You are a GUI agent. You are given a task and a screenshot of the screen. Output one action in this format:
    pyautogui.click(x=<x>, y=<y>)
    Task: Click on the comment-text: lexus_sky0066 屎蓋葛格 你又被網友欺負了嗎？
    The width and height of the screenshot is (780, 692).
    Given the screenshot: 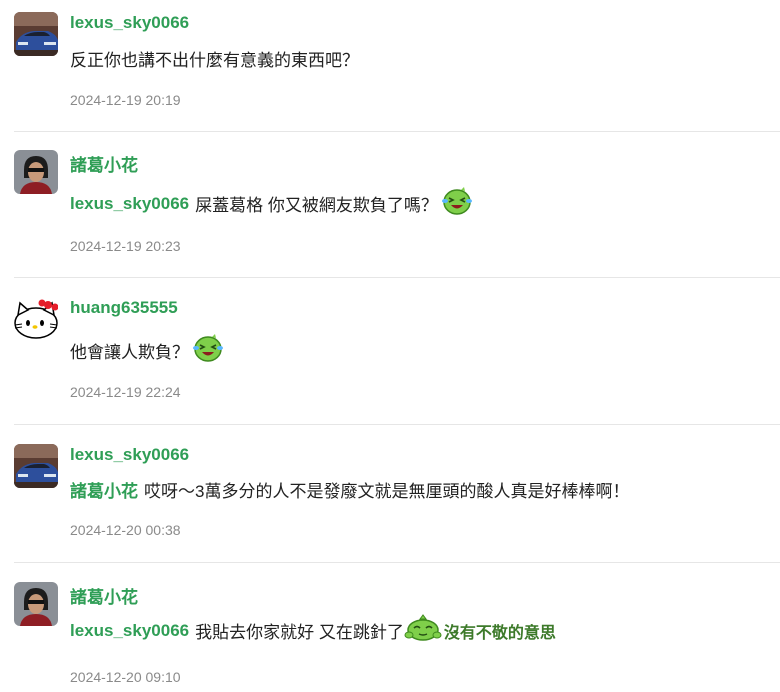 What is the action you would take?
    pyautogui.click(x=271, y=203)
    